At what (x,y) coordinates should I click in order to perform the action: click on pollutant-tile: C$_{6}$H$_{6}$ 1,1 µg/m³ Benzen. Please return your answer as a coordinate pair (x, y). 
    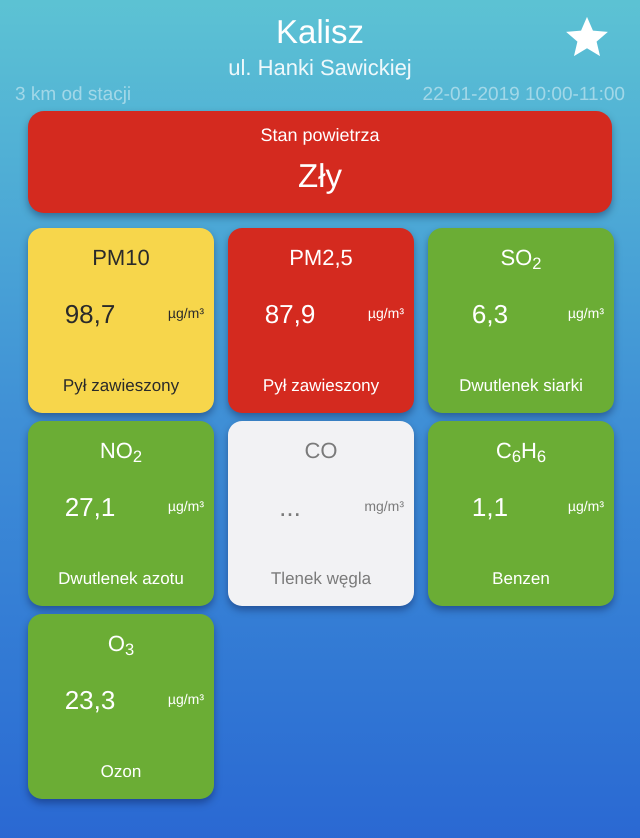
    Looking at the image, I should click on (521, 513).